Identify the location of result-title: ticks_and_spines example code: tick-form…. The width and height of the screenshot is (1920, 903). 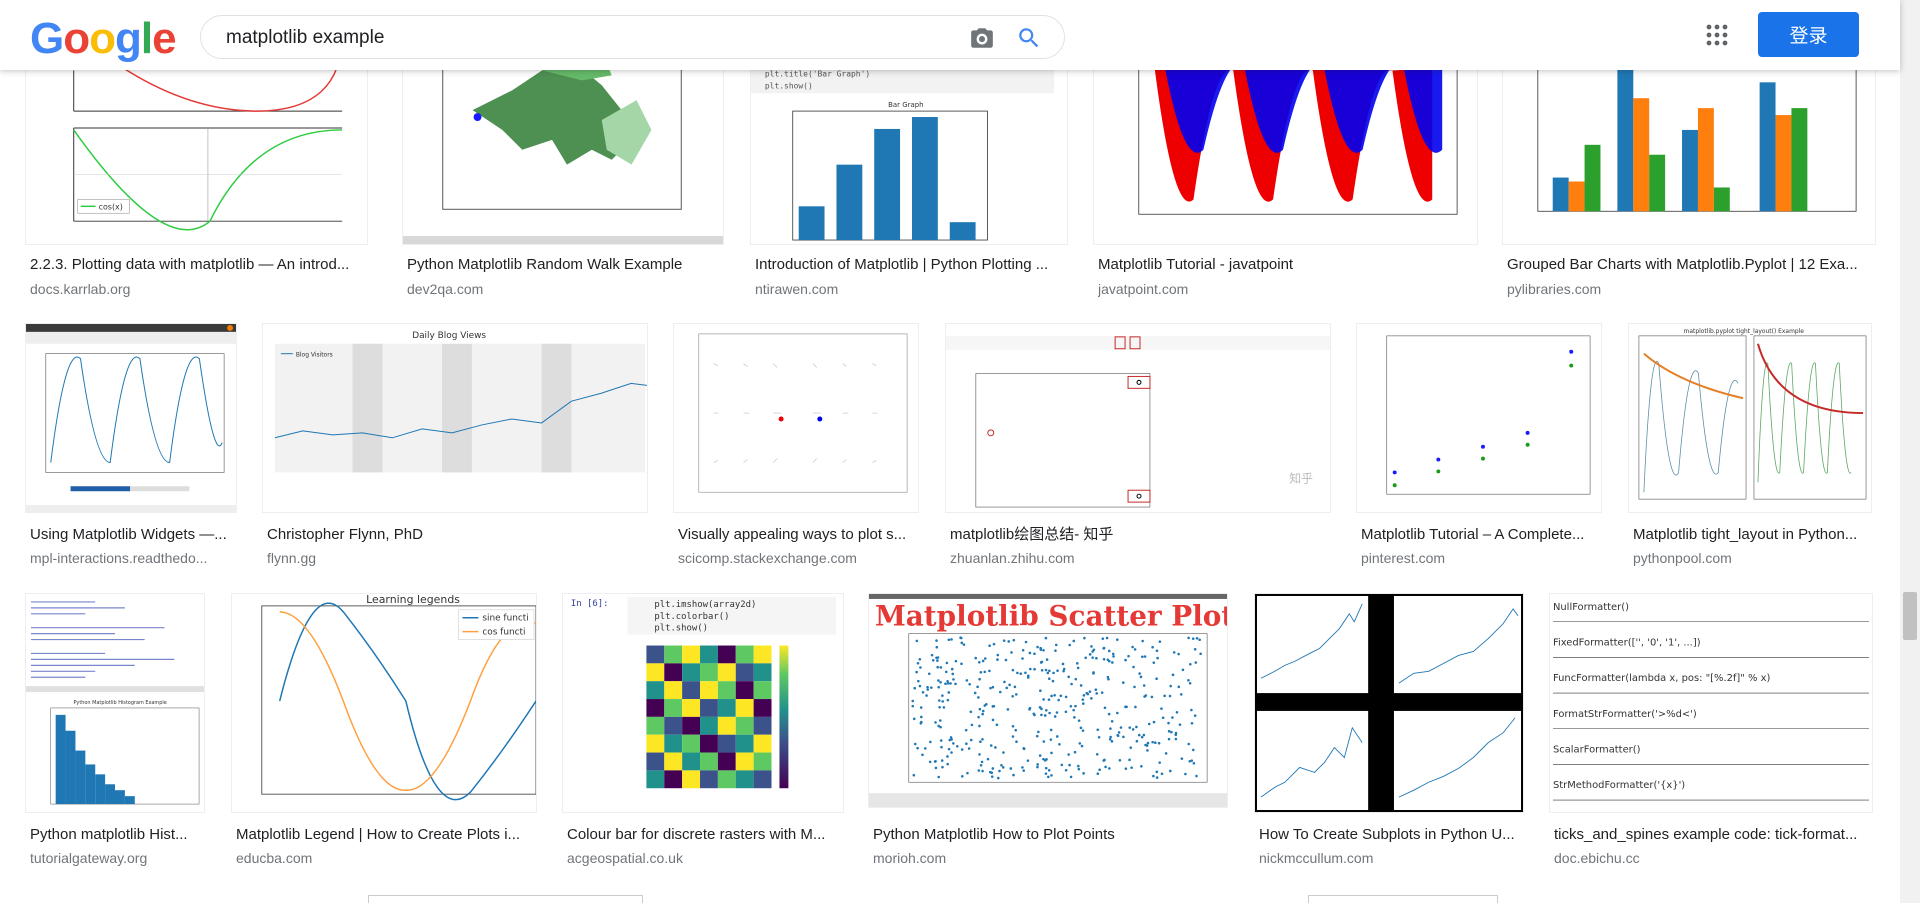
(1714, 835).